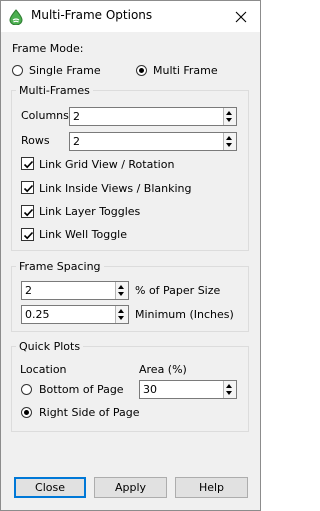 The width and height of the screenshot is (320, 511). Describe the element at coordinates (150, 389) in the screenshot. I see `area-percent-value: 30` at that location.